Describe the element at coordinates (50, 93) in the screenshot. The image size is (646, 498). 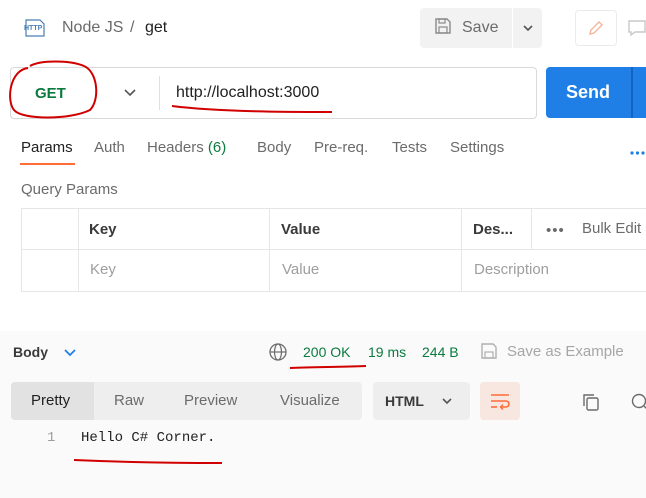
I see `method-select: GET` at that location.